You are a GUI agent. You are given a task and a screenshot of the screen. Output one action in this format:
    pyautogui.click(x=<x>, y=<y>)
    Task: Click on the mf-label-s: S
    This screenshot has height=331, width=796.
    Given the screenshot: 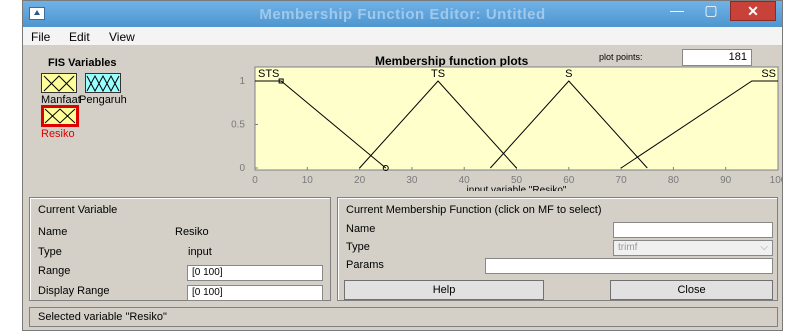 What is the action you would take?
    pyautogui.click(x=568, y=74)
    